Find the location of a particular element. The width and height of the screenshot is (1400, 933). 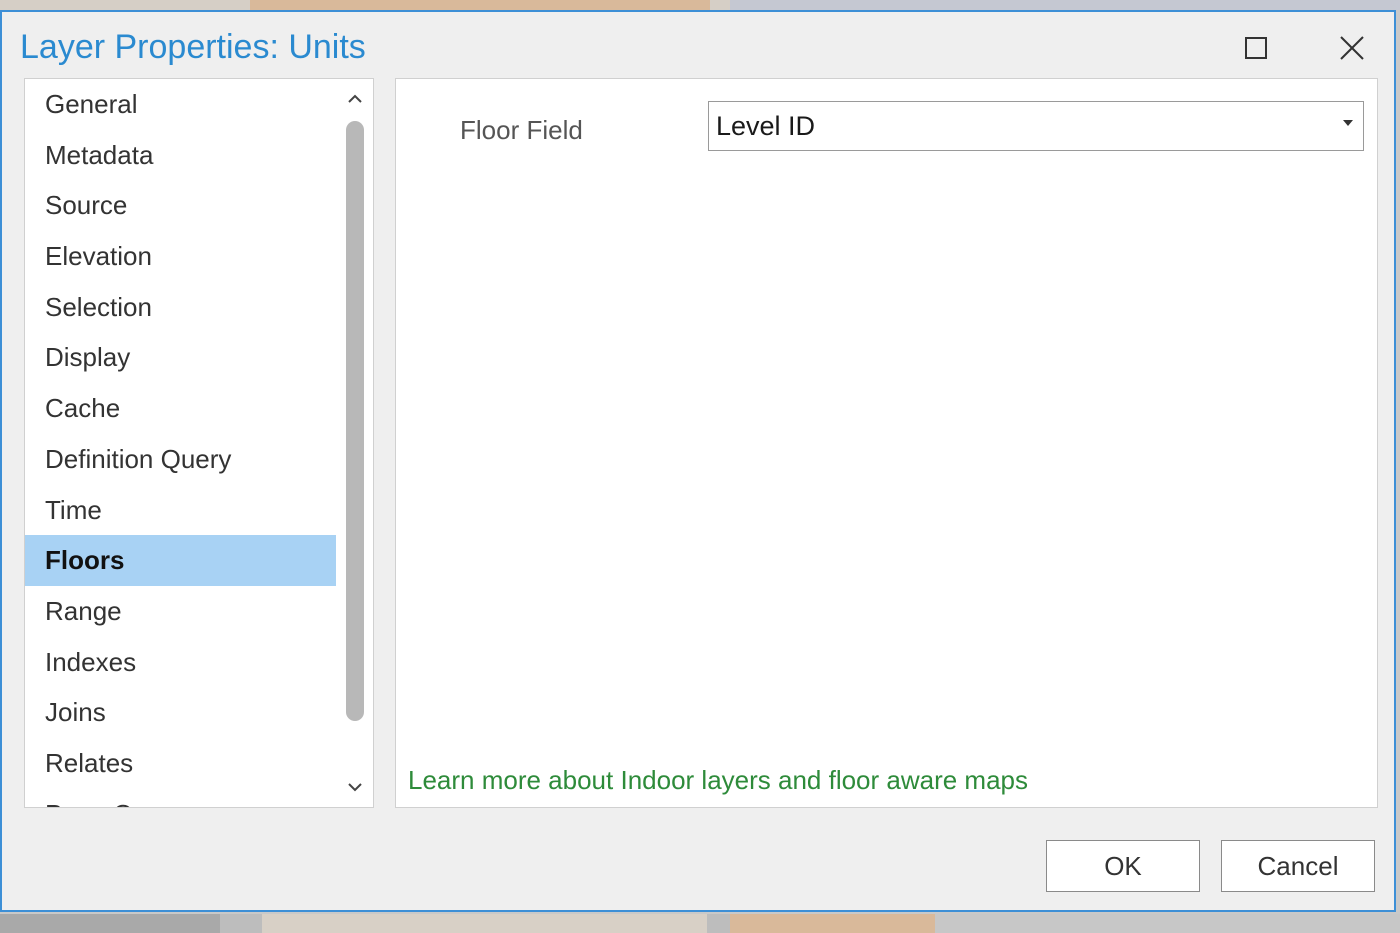

close-icon is located at coordinates (1352, 48).